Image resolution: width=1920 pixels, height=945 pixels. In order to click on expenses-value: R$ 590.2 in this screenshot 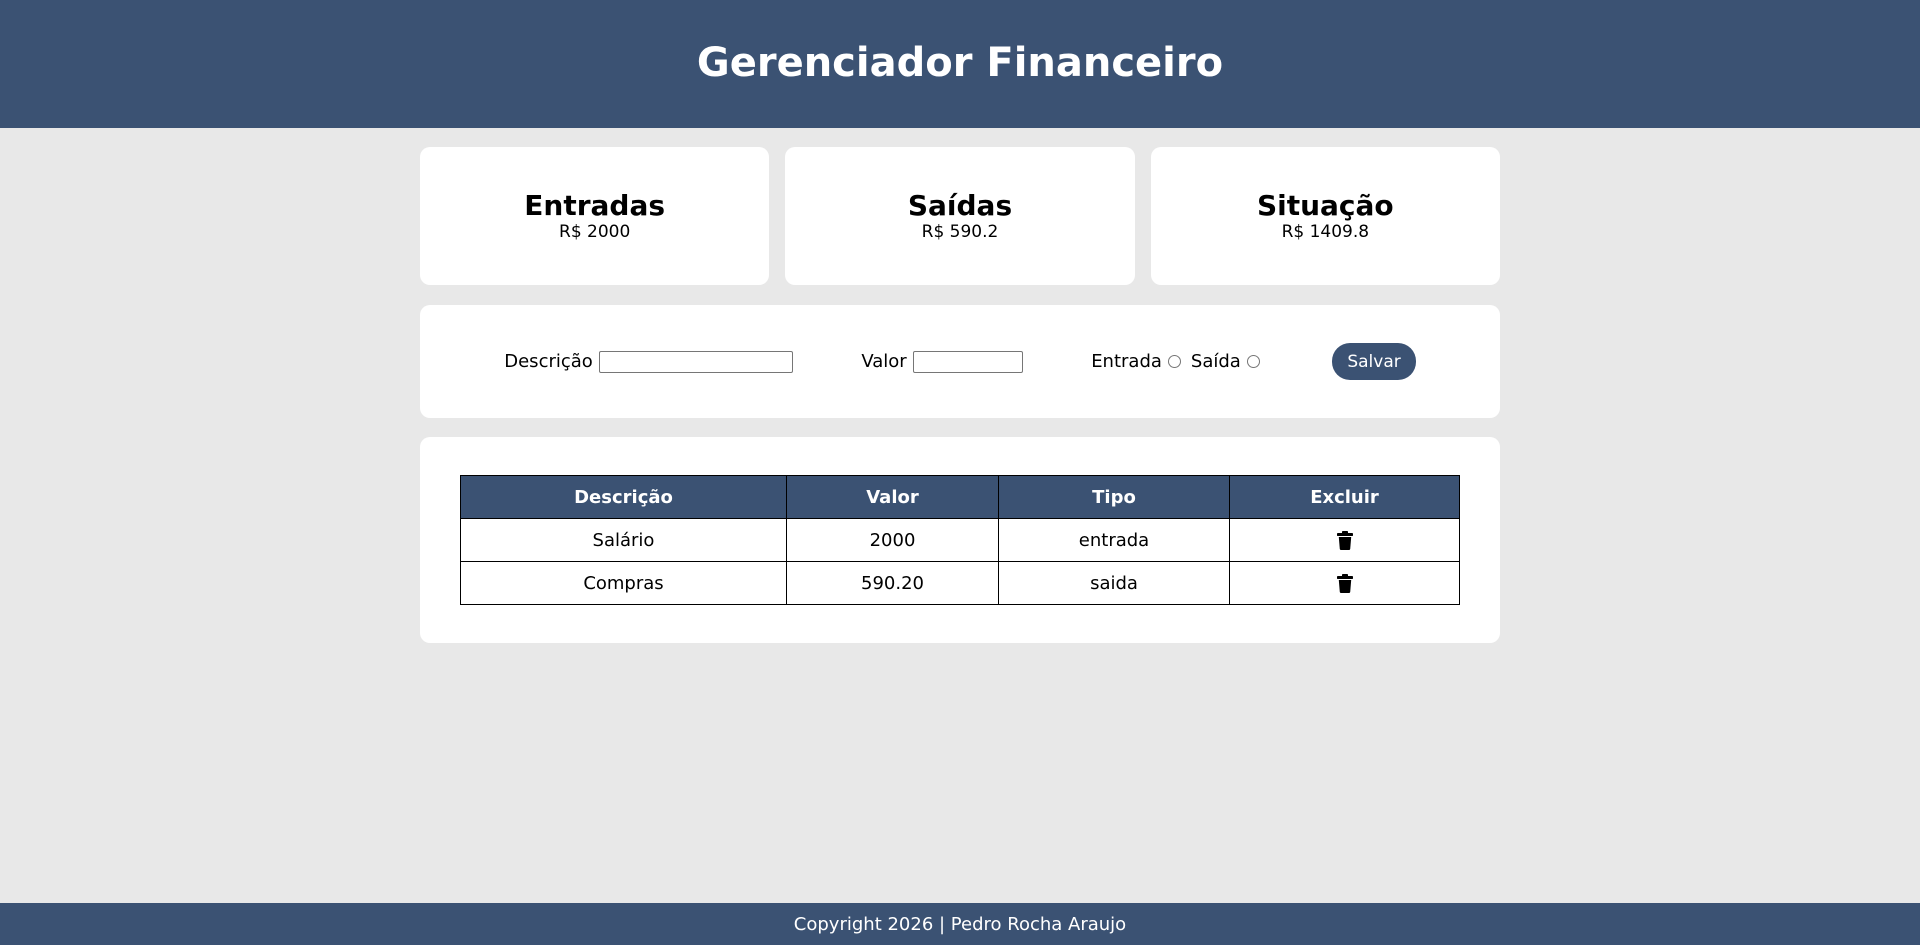, I will do `click(960, 232)`.